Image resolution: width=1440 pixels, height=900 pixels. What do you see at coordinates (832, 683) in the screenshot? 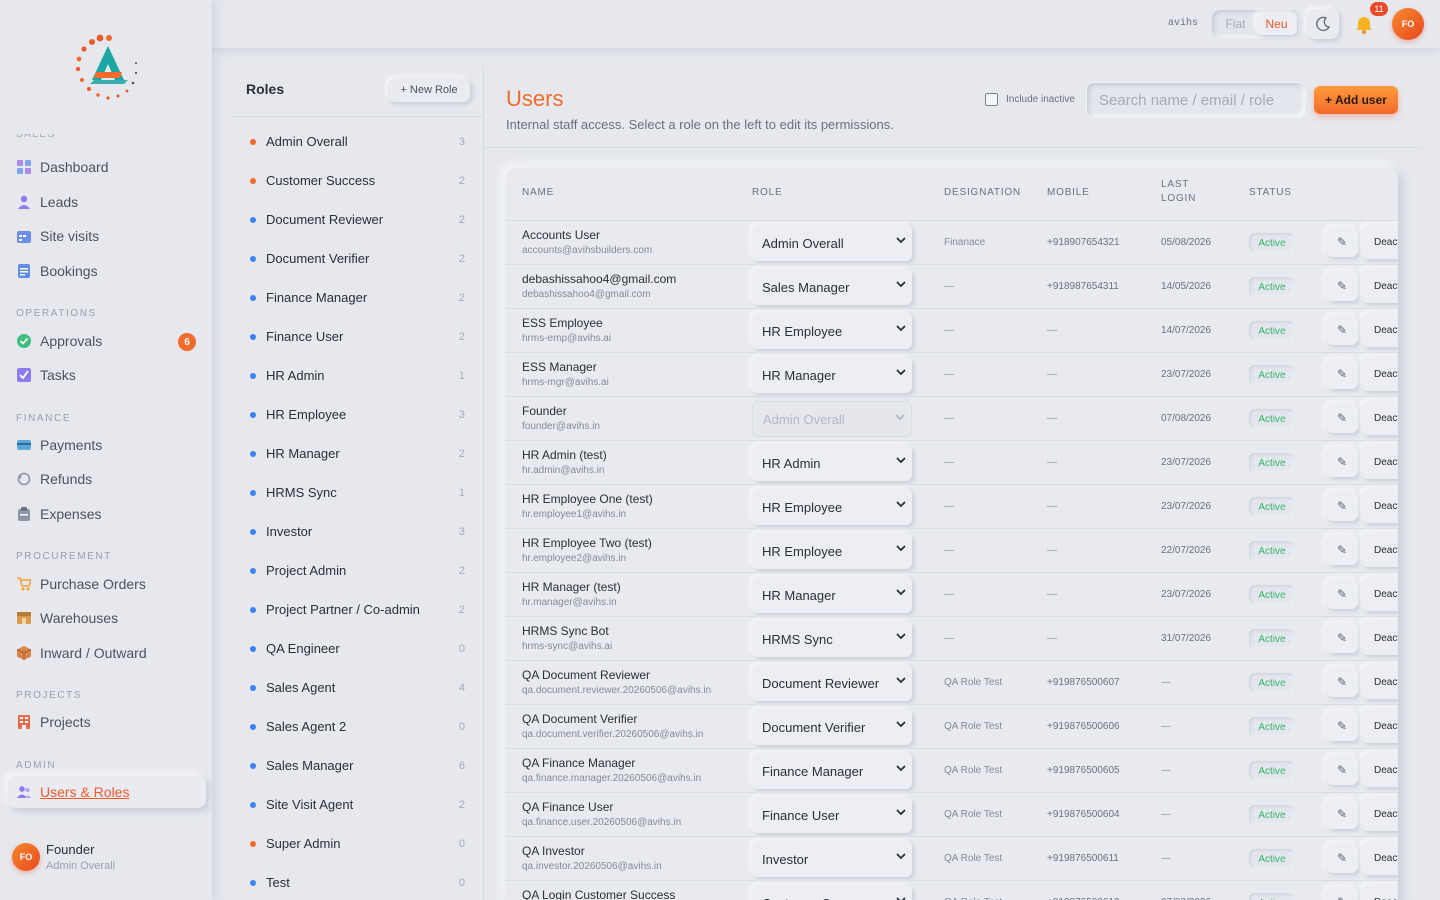
I see `role-select: Document Reviewer` at bounding box center [832, 683].